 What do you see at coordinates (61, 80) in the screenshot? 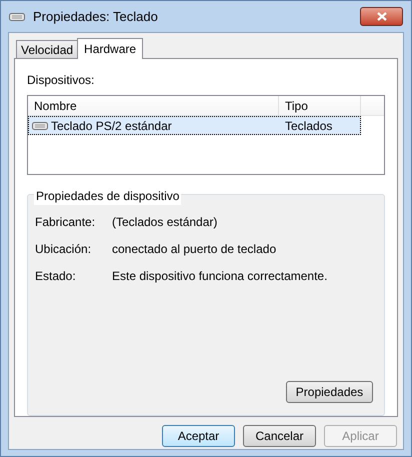
I see `devices-label: Dispositivos:` at bounding box center [61, 80].